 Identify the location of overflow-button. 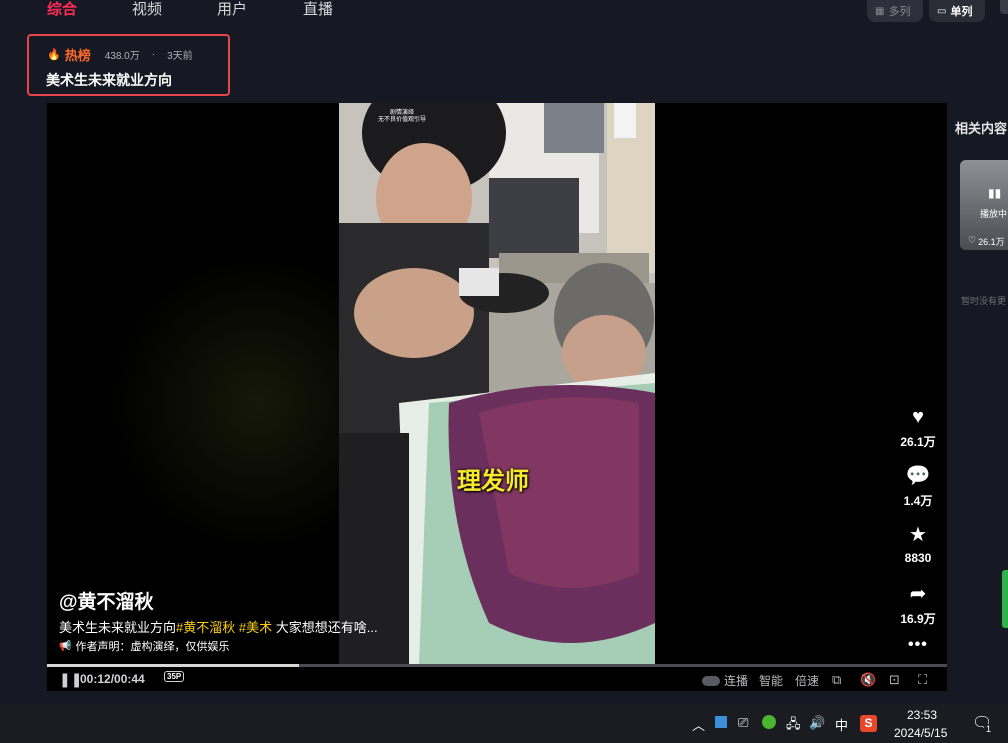
(1004, 7).